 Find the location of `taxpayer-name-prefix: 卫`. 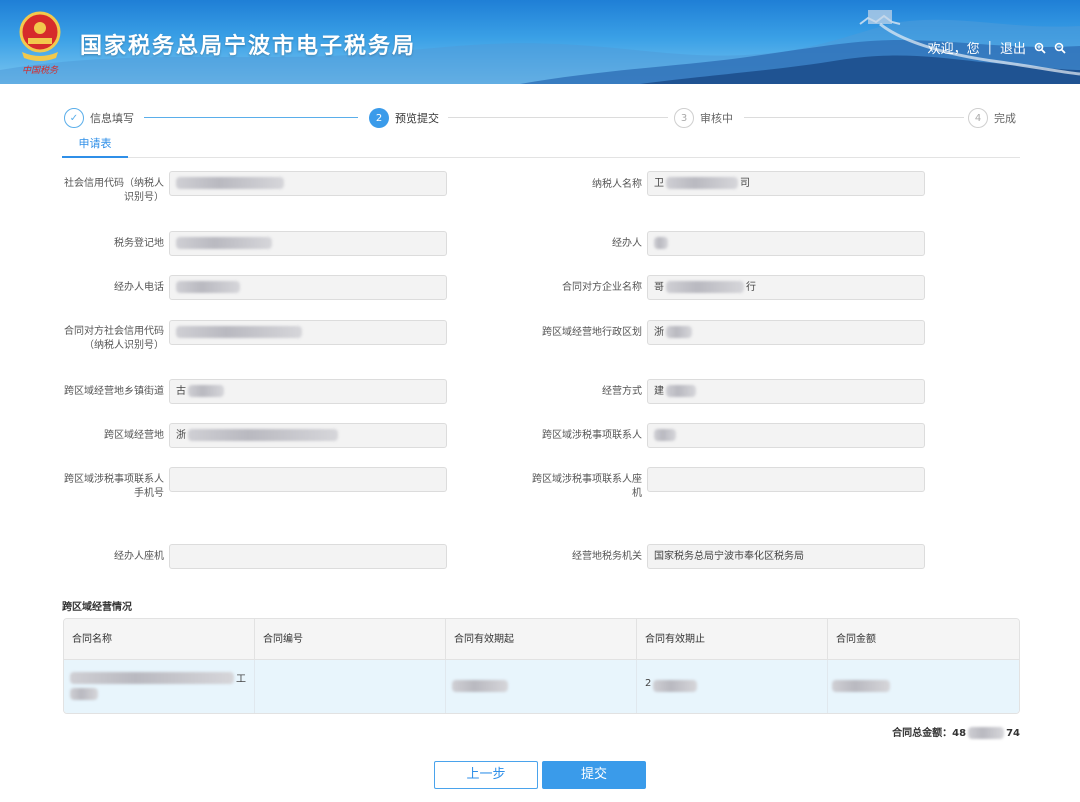

taxpayer-name-prefix: 卫 is located at coordinates (659, 183).